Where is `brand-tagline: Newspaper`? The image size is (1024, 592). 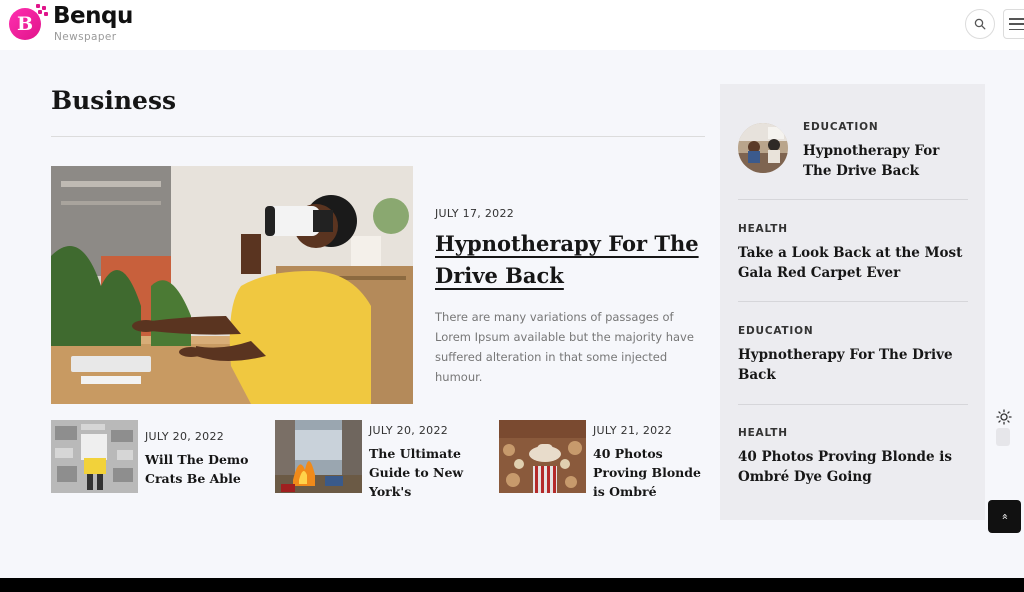
brand-tagline: Newspaper is located at coordinates (85, 37).